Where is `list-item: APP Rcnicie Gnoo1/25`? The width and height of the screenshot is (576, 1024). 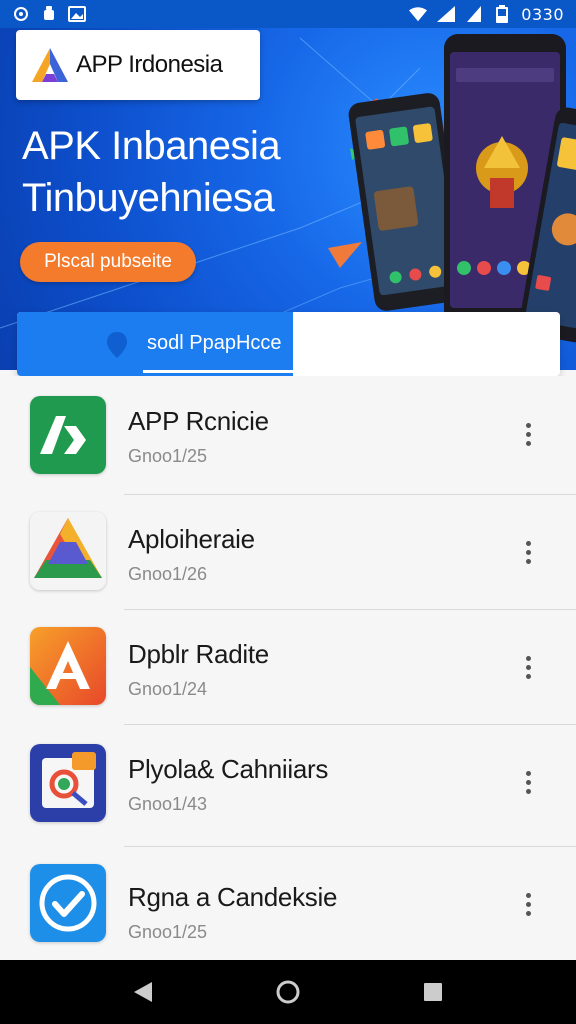
list-item: APP Rcnicie Gnoo1/25 is located at coordinates (288, 434).